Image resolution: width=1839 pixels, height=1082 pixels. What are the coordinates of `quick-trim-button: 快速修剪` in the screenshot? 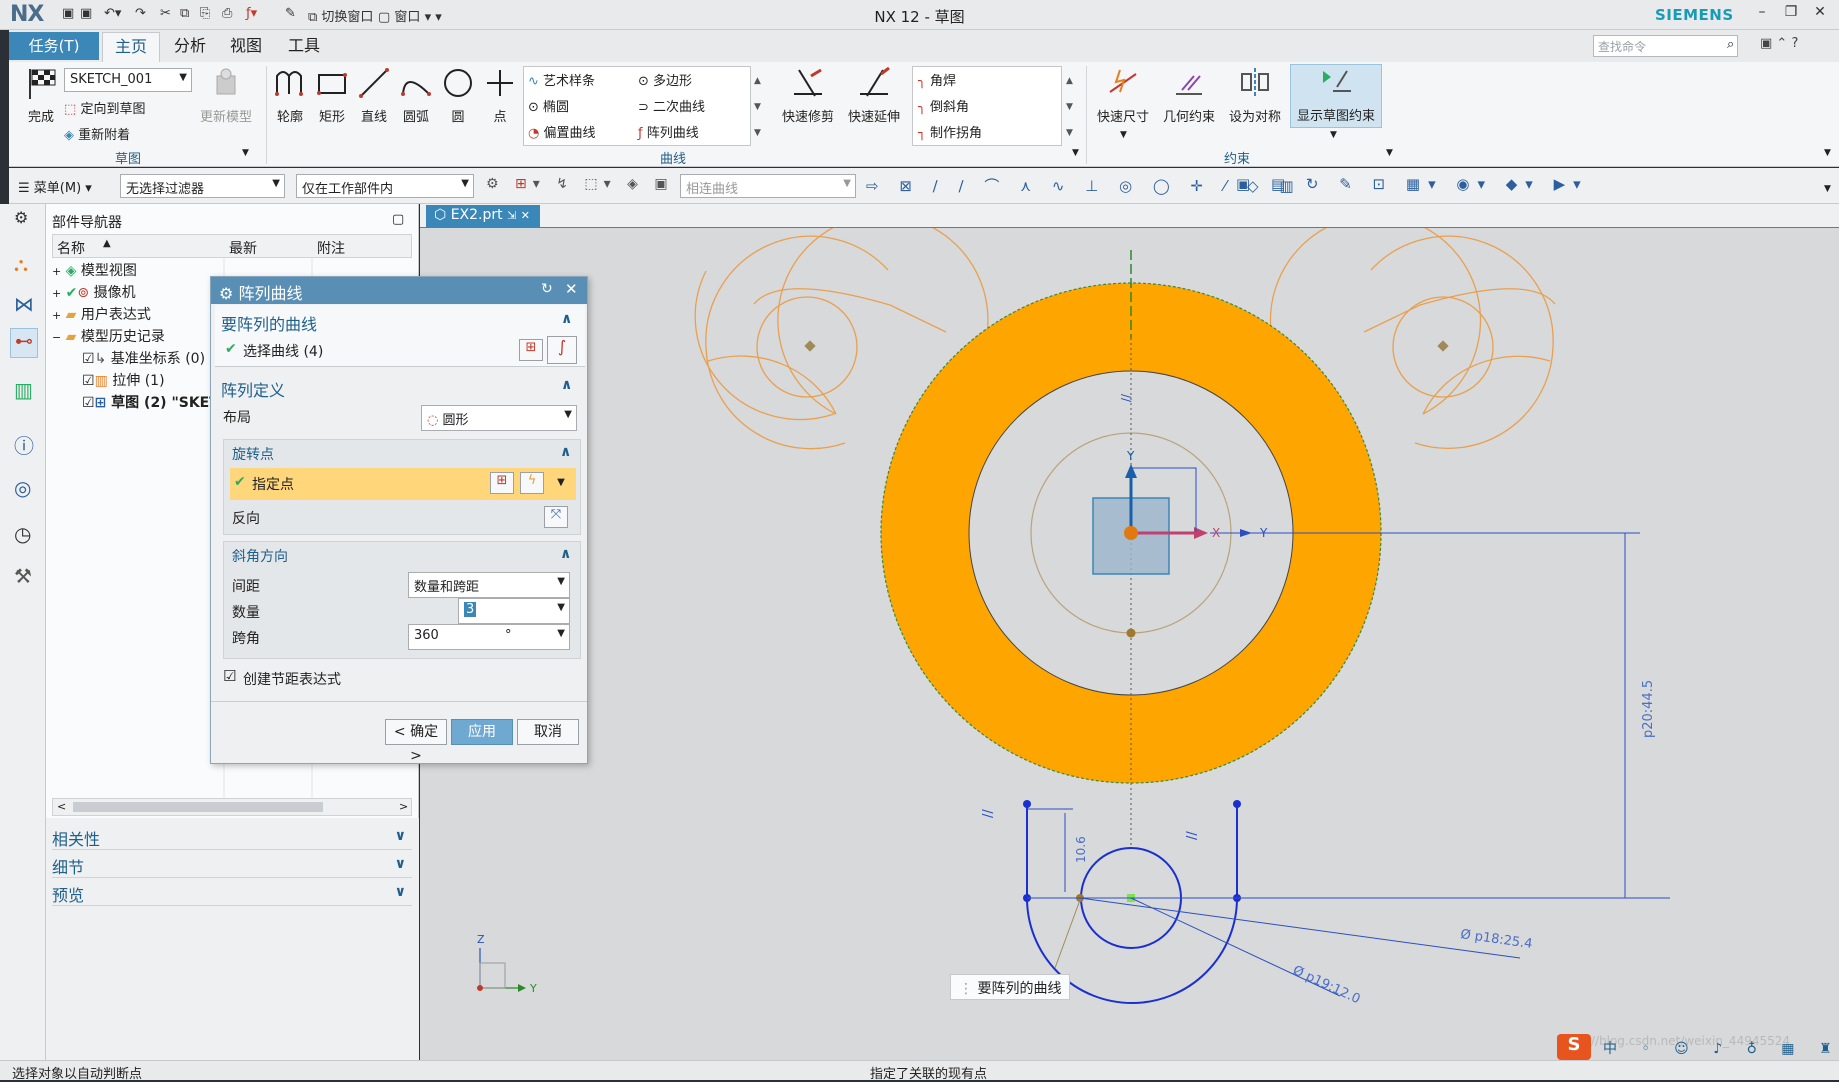 It's located at (808, 95).